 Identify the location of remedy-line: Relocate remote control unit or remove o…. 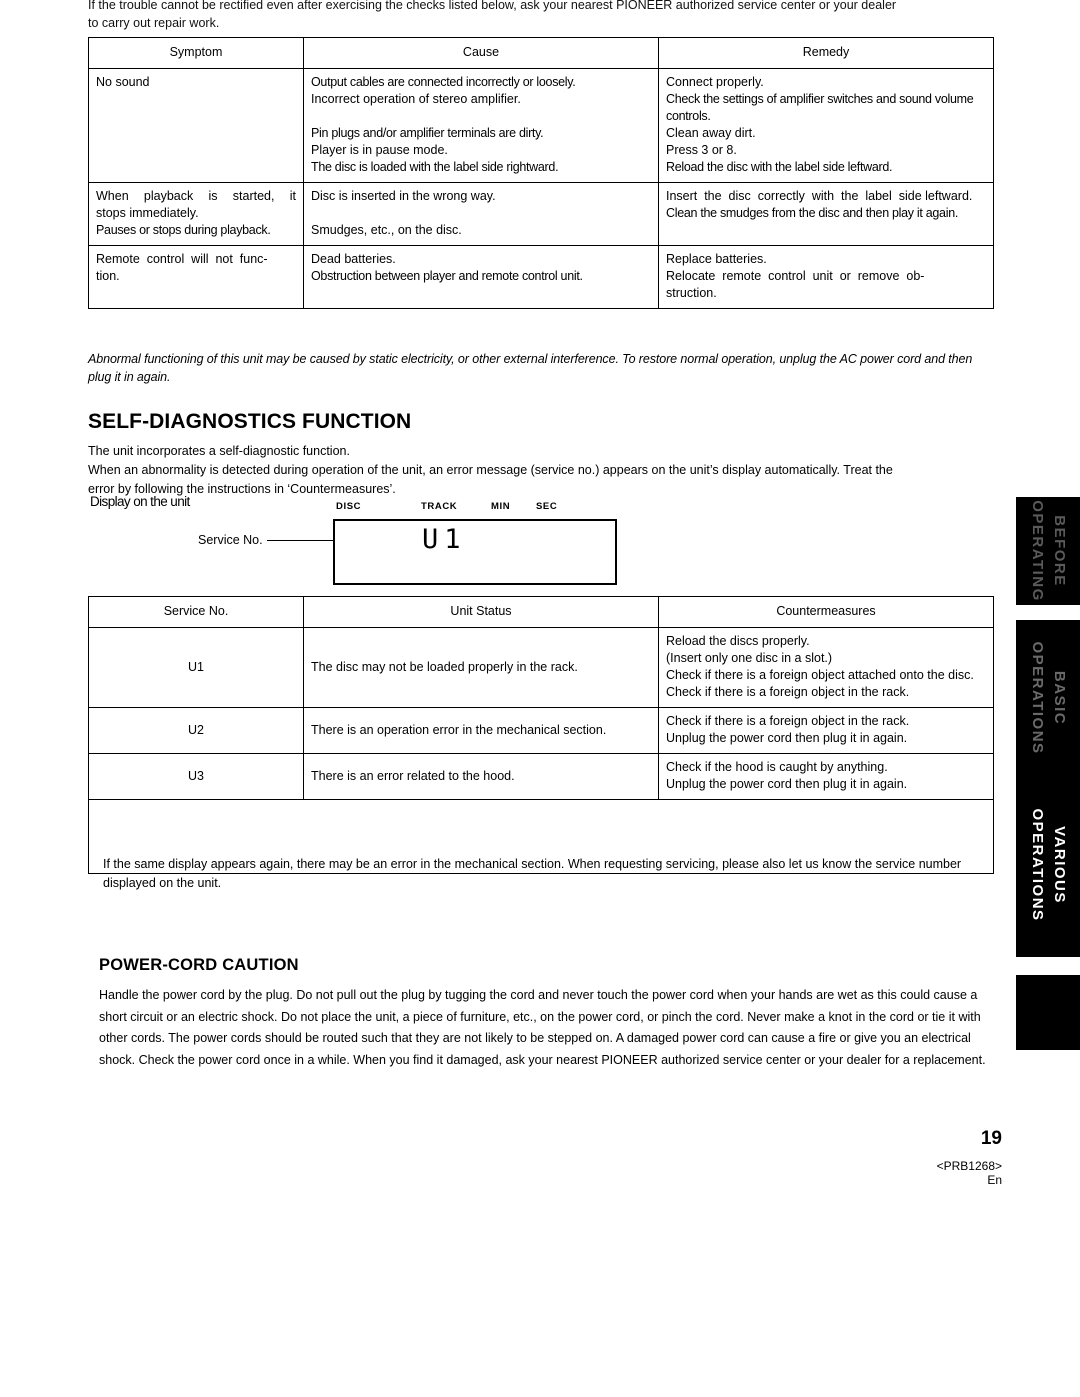
(795, 284).